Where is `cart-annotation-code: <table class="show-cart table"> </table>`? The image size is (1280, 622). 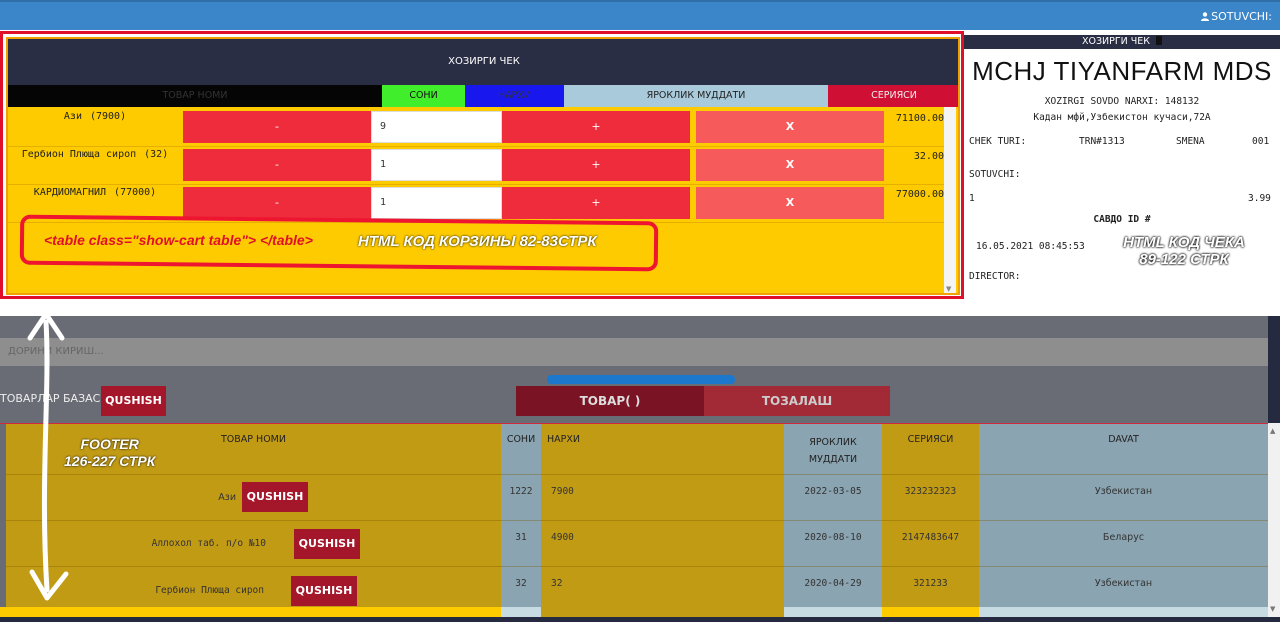
cart-annotation-code: <table class="show-cart table"> </table> is located at coordinates (178, 240).